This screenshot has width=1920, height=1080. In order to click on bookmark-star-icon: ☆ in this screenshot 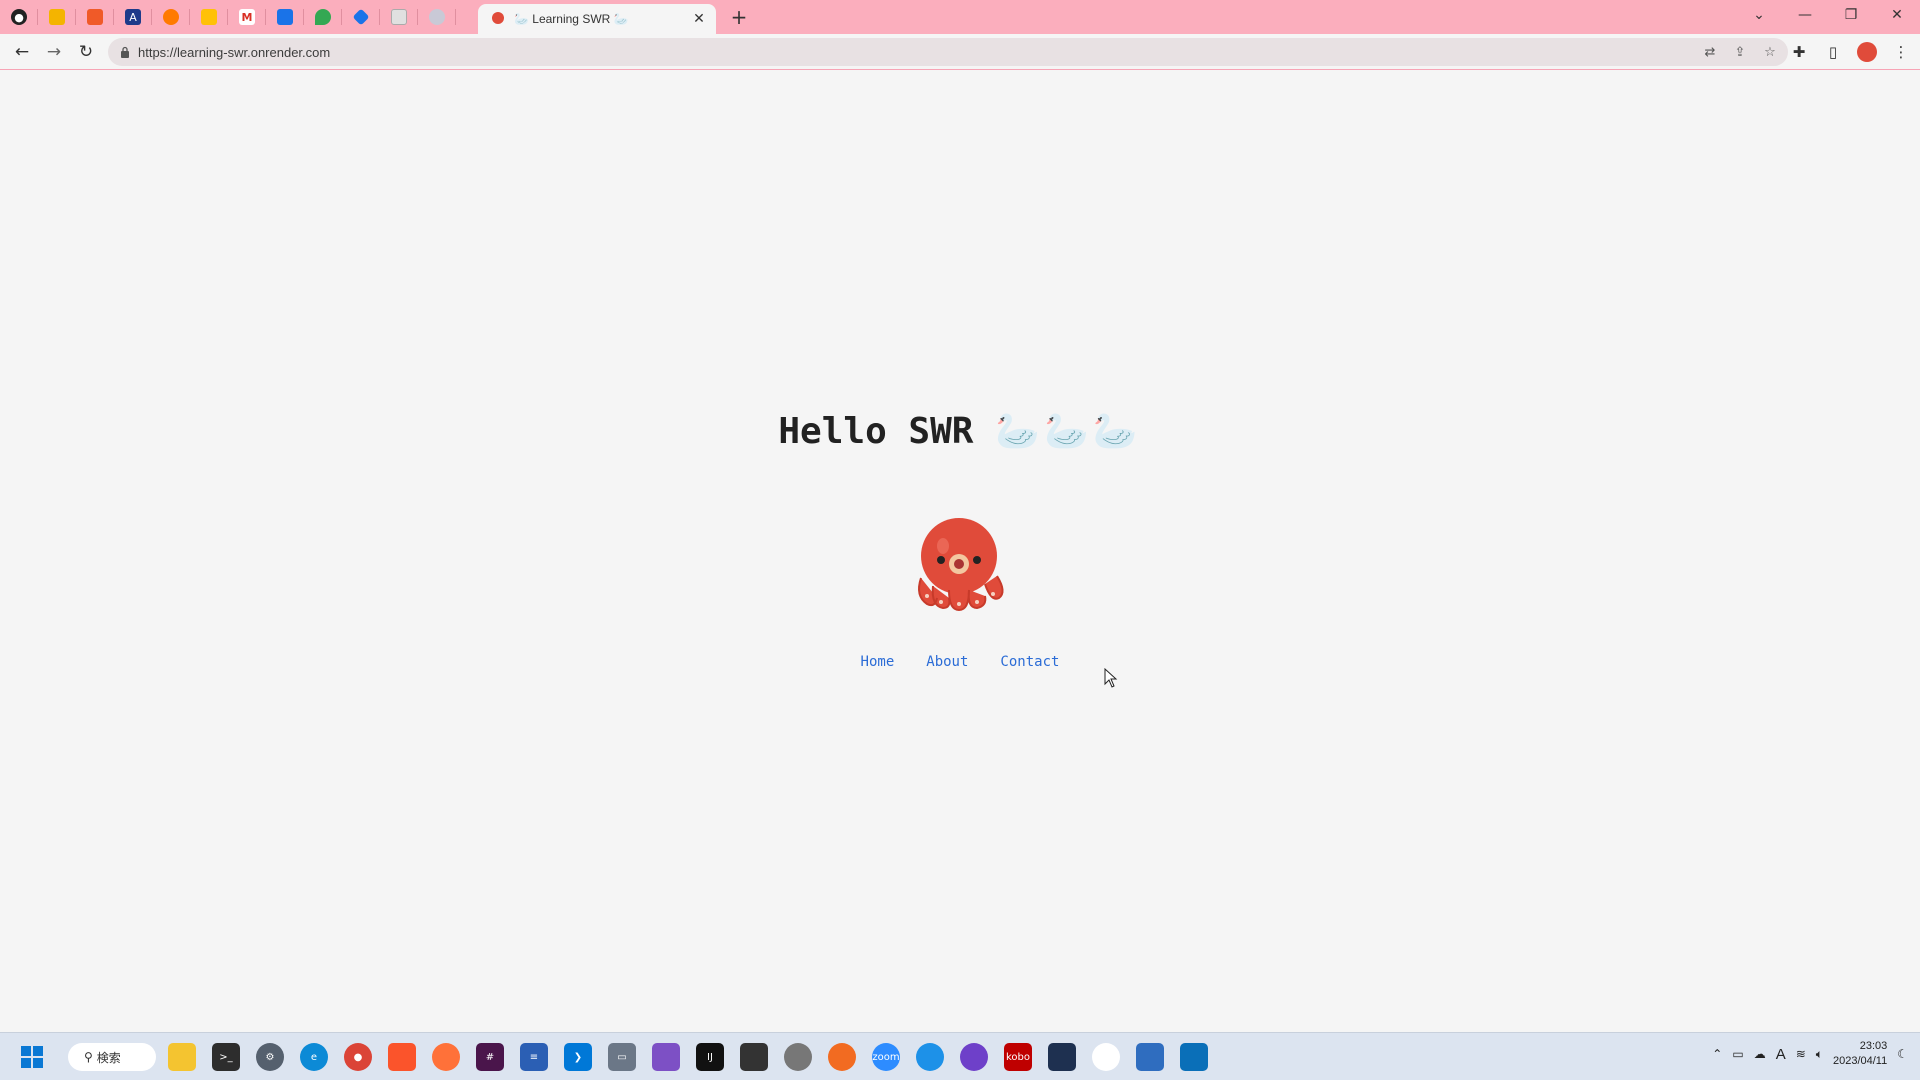, I will do `click(1770, 52)`.